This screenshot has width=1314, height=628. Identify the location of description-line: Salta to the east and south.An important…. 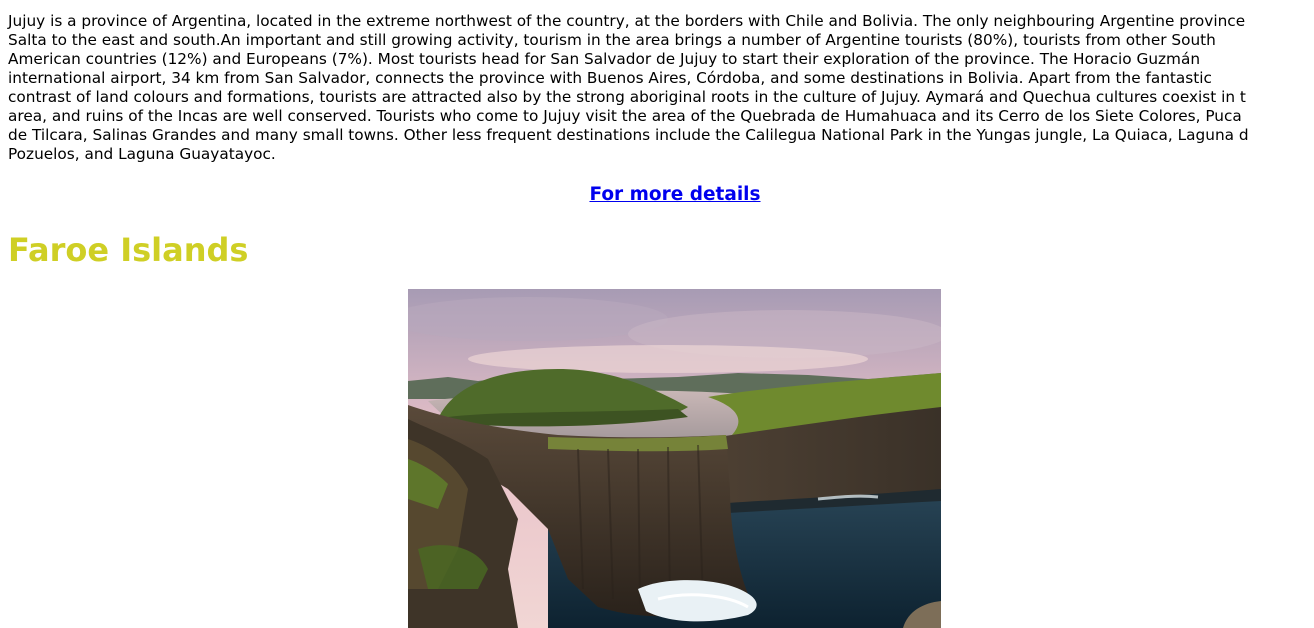
(612, 40).